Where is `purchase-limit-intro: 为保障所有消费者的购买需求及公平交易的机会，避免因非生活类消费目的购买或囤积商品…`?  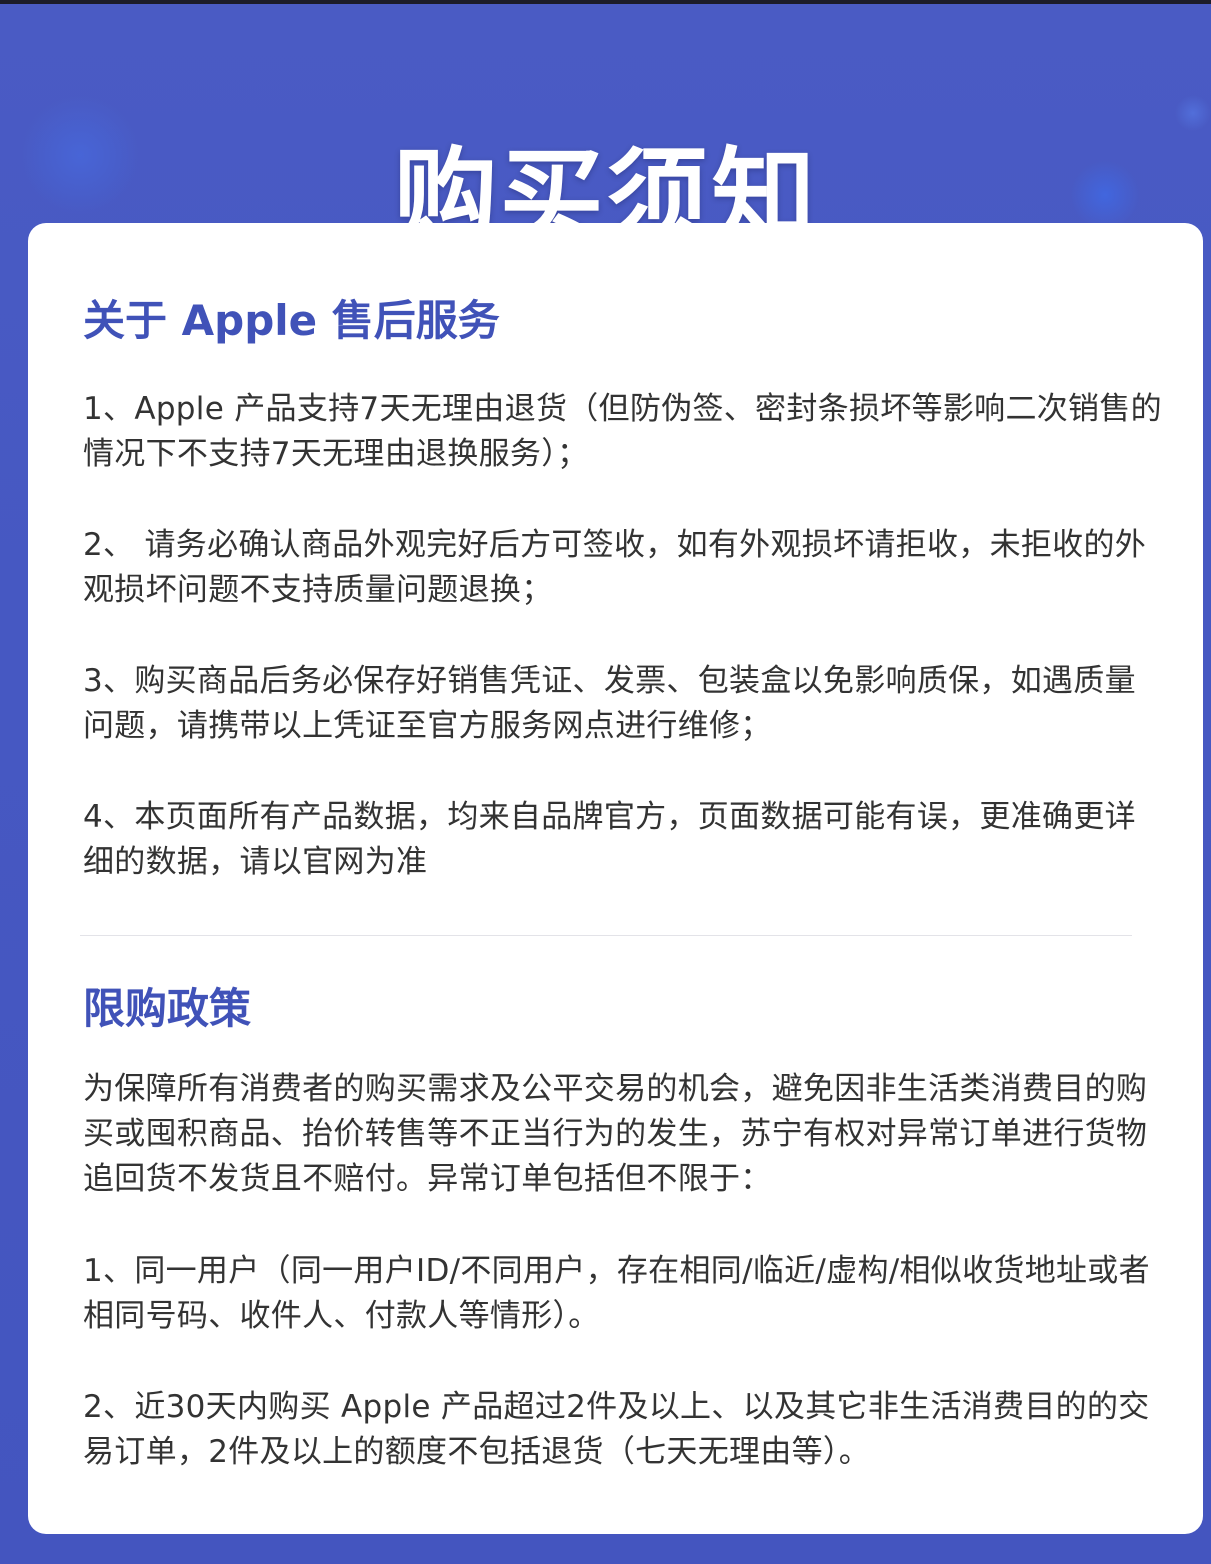
purchase-limit-intro: 为保障所有消费者的购买需求及公平交易的机会，避免因非生活类消费目的购买或囤积商品… is located at coordinates (615, 1134).